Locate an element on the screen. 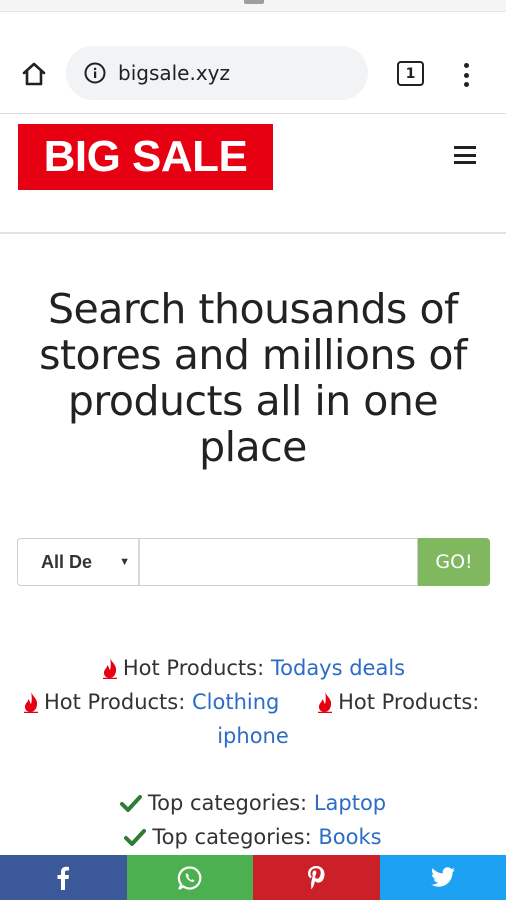  hot-products-row: Hot Products: Clothing Hot Products: is located at coordinates (257, 704).